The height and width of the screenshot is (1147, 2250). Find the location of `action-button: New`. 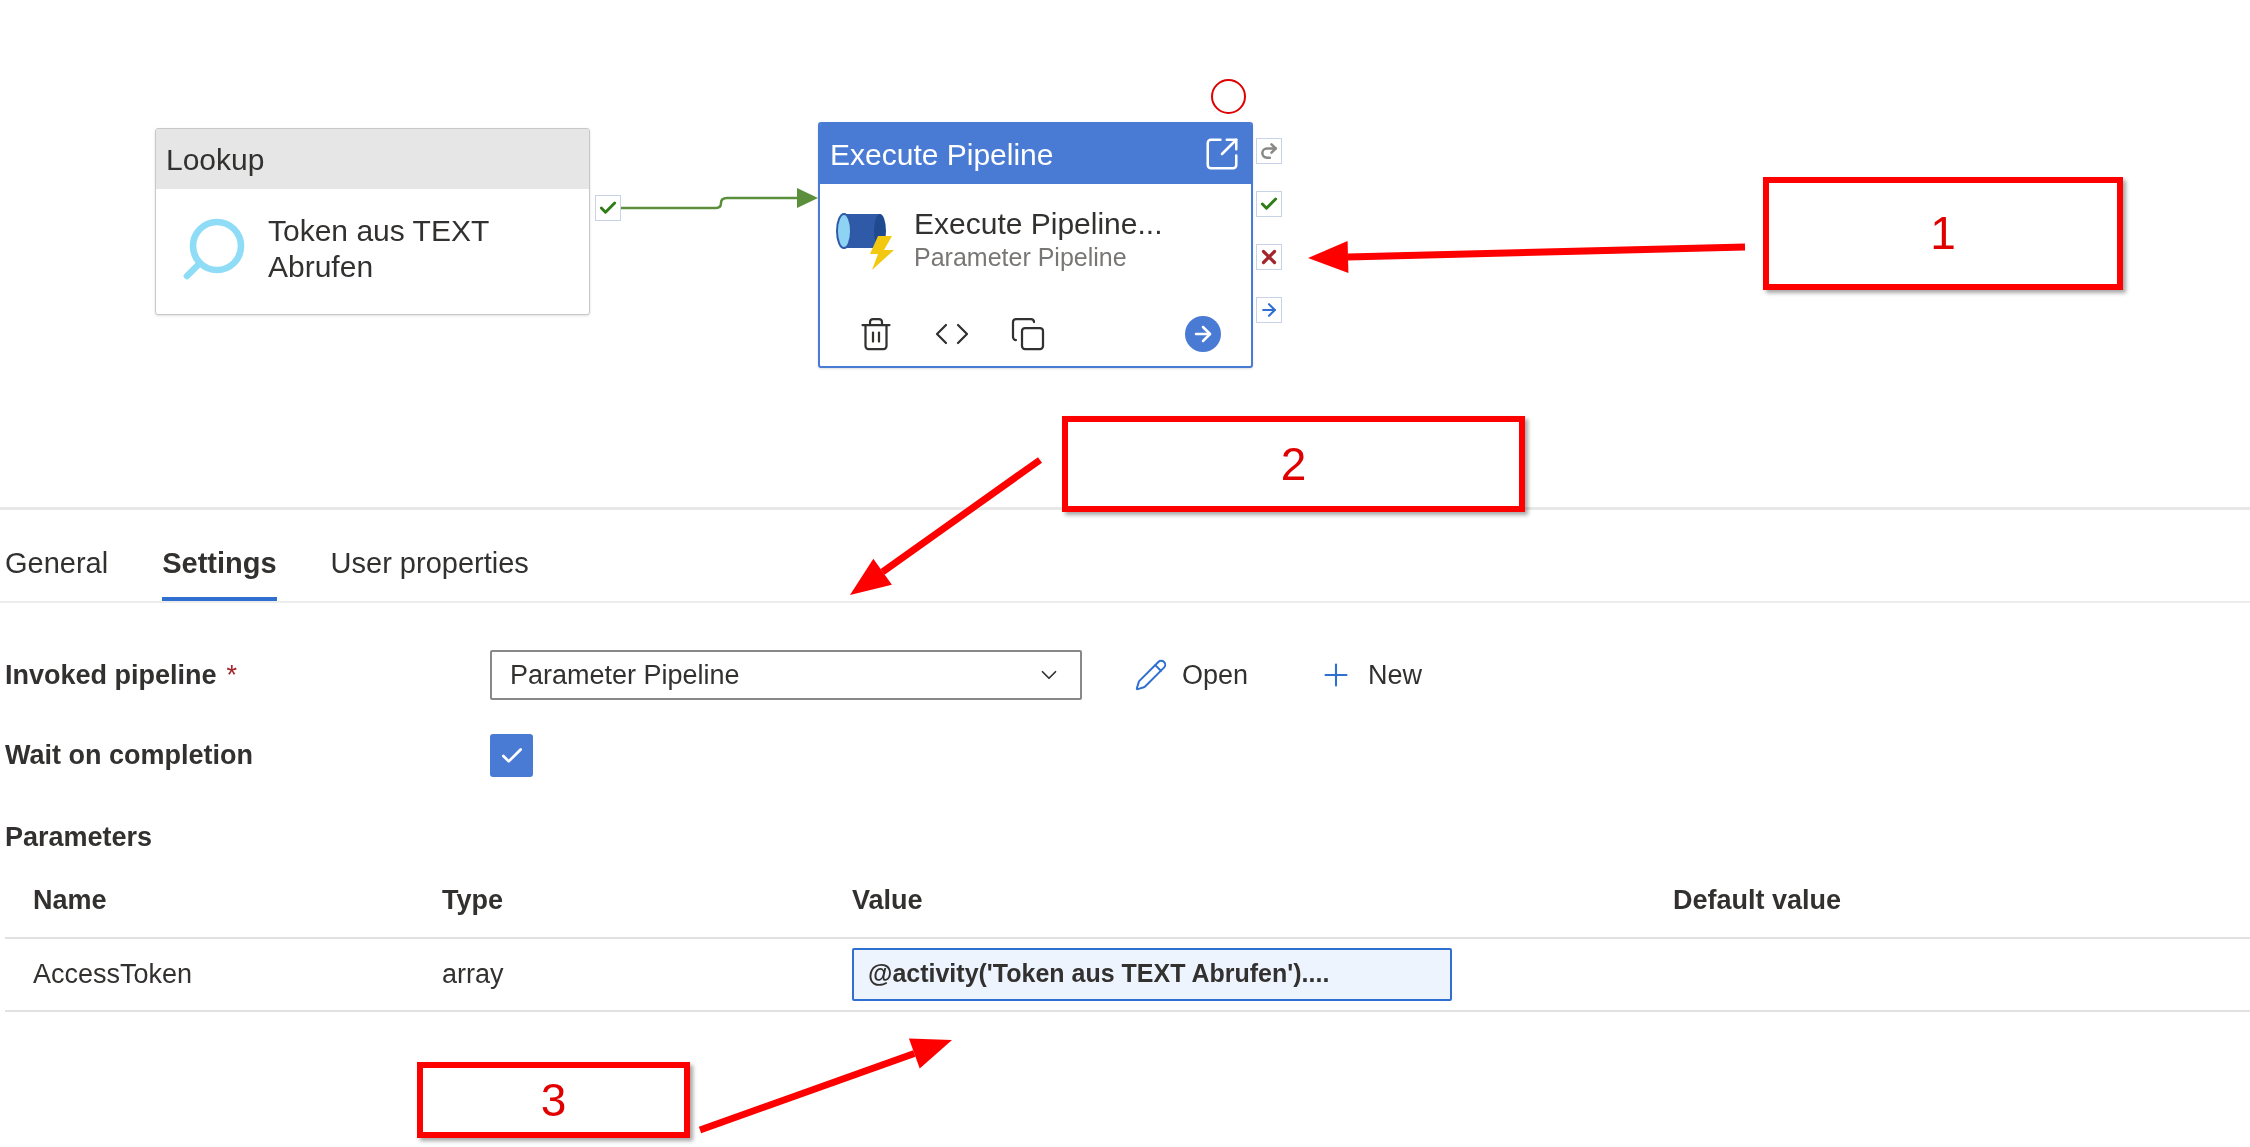

action-button: New is located at coordinates (1370, 675).